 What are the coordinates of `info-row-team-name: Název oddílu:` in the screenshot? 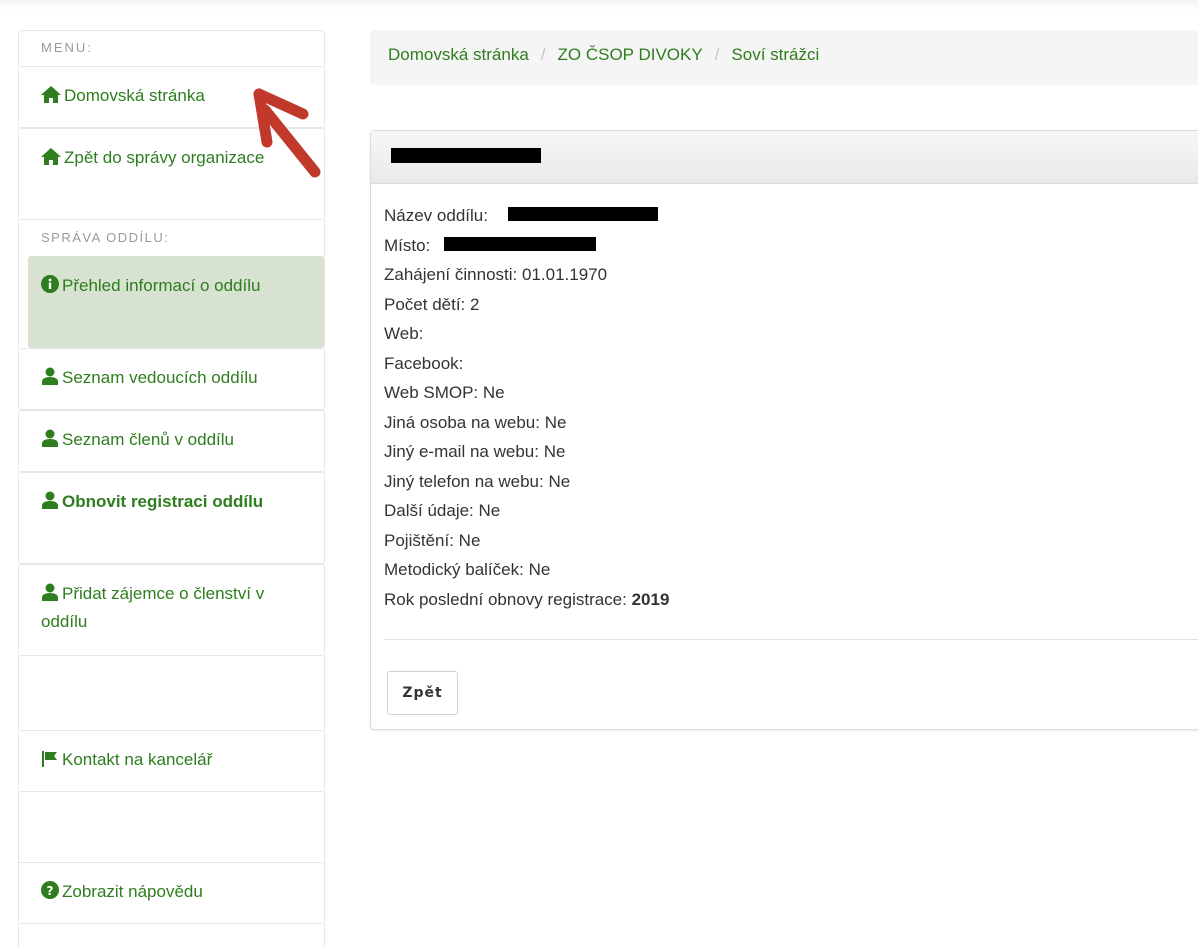 It's located at (790, 216).